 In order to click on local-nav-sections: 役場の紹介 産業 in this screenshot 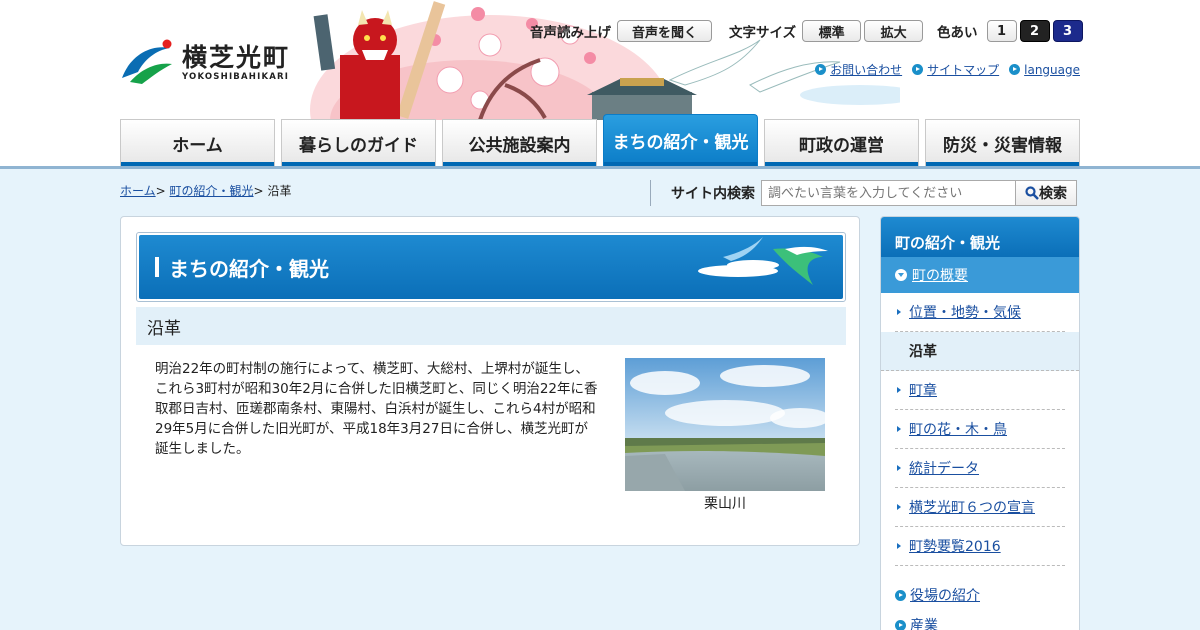, I will do `click(980, 605)`.